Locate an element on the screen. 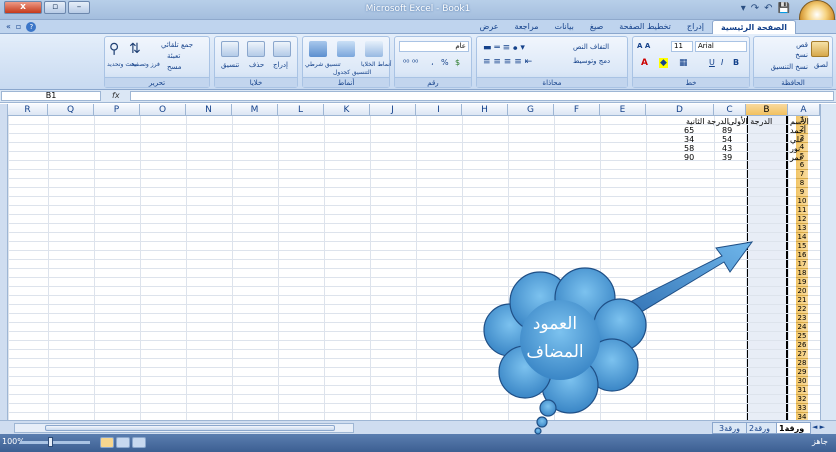 The image size is (836, 452). horizontal-scroll-thumb is located at coordinates (190, 428).